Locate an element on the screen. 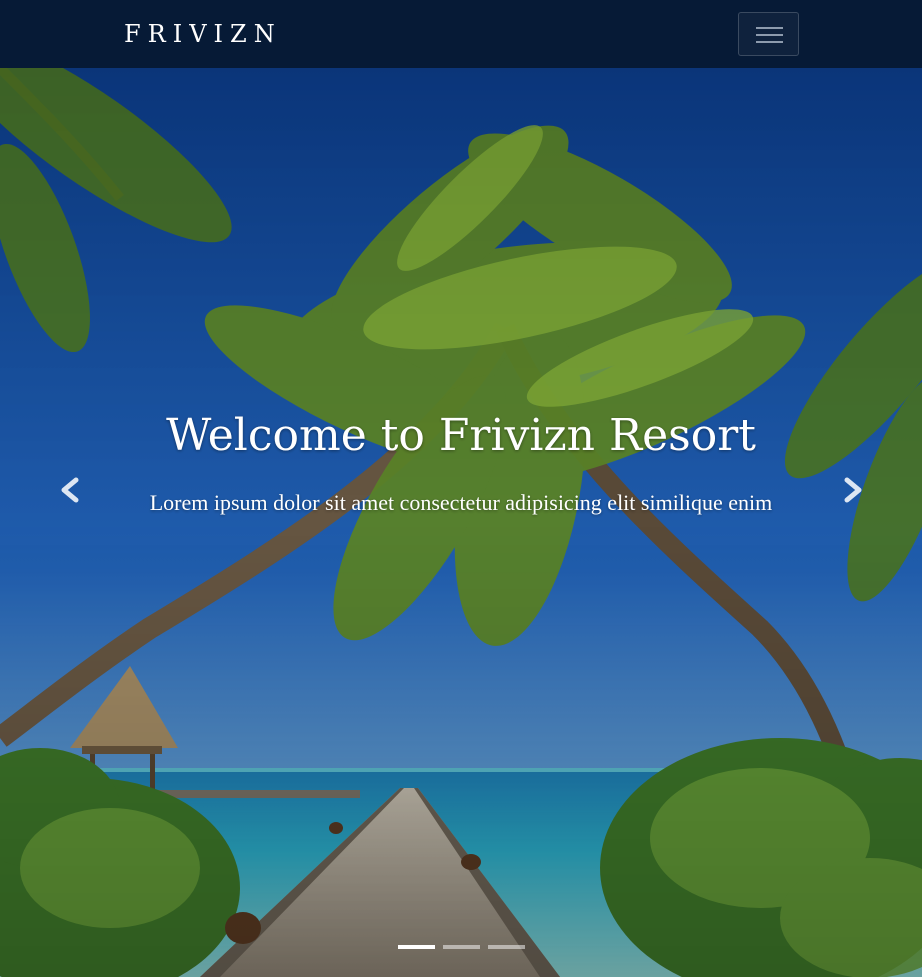  carousel-next-button is located at coordinates (853, 490).